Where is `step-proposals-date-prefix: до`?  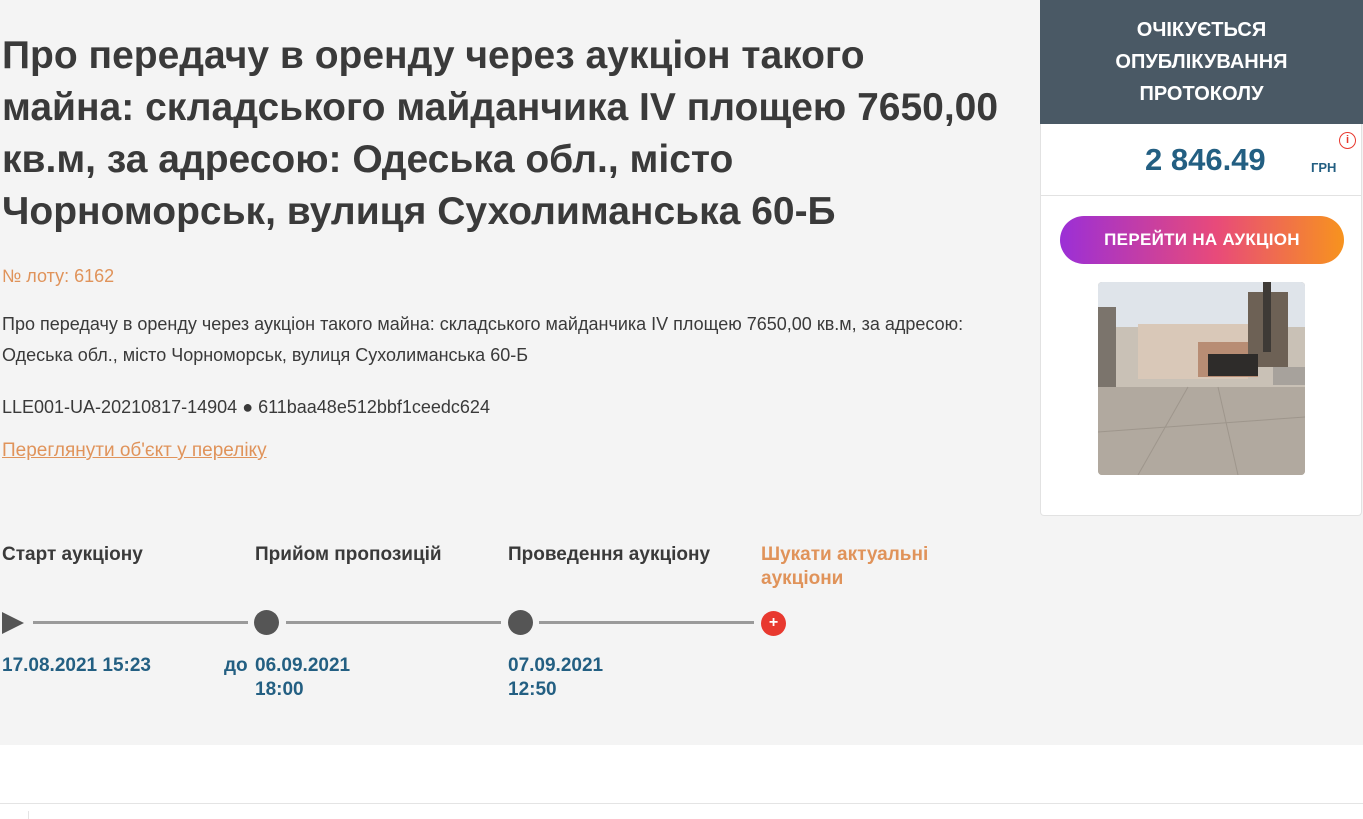
step-proposals-date-prefix: до is located at coordinates (236, 665).